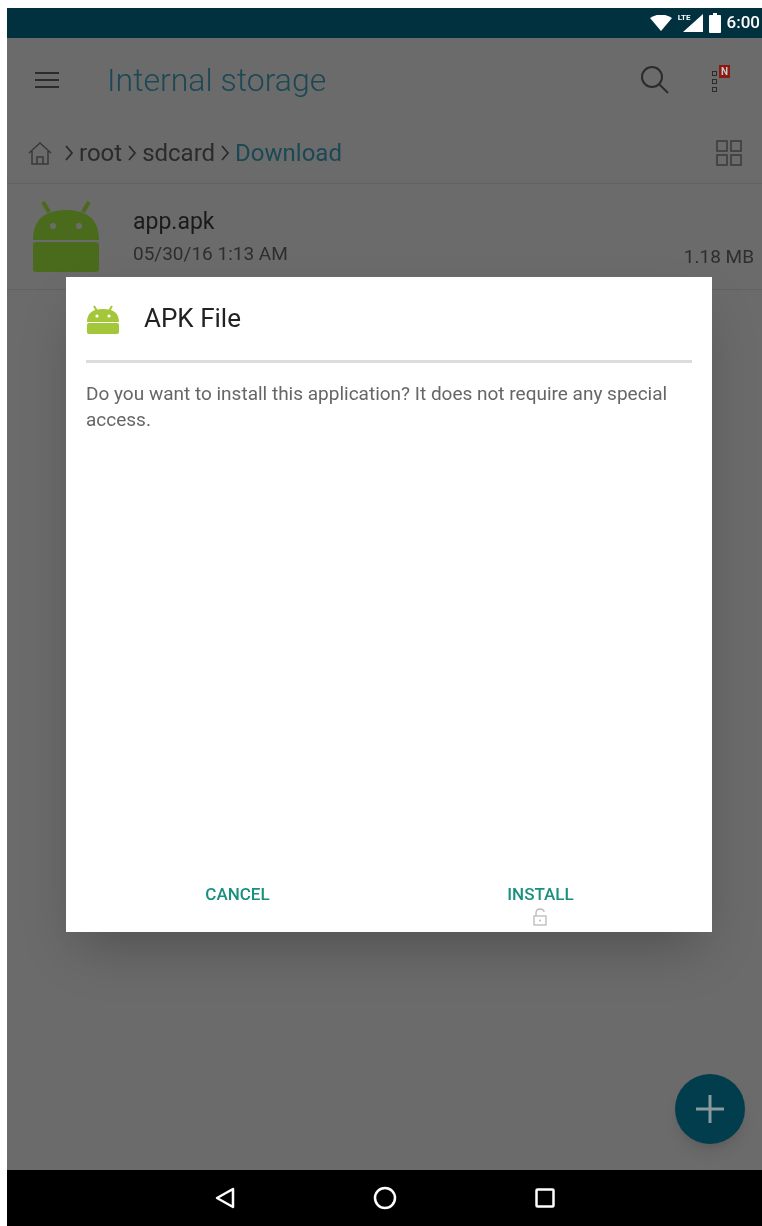  What do you see at coordinates (40, 152) in the screenshot?
I see `home-icon` at bounding box center [40, 152].